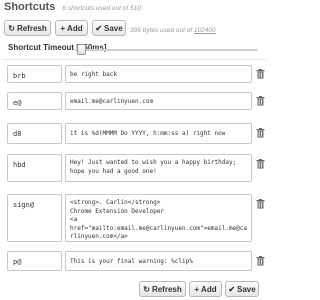 This screenshot has height=300, width=320. What do you see at coordinates (113, 28) in the screenshot?
I see `save-button-label: Save` at bounding box center [113, 28].